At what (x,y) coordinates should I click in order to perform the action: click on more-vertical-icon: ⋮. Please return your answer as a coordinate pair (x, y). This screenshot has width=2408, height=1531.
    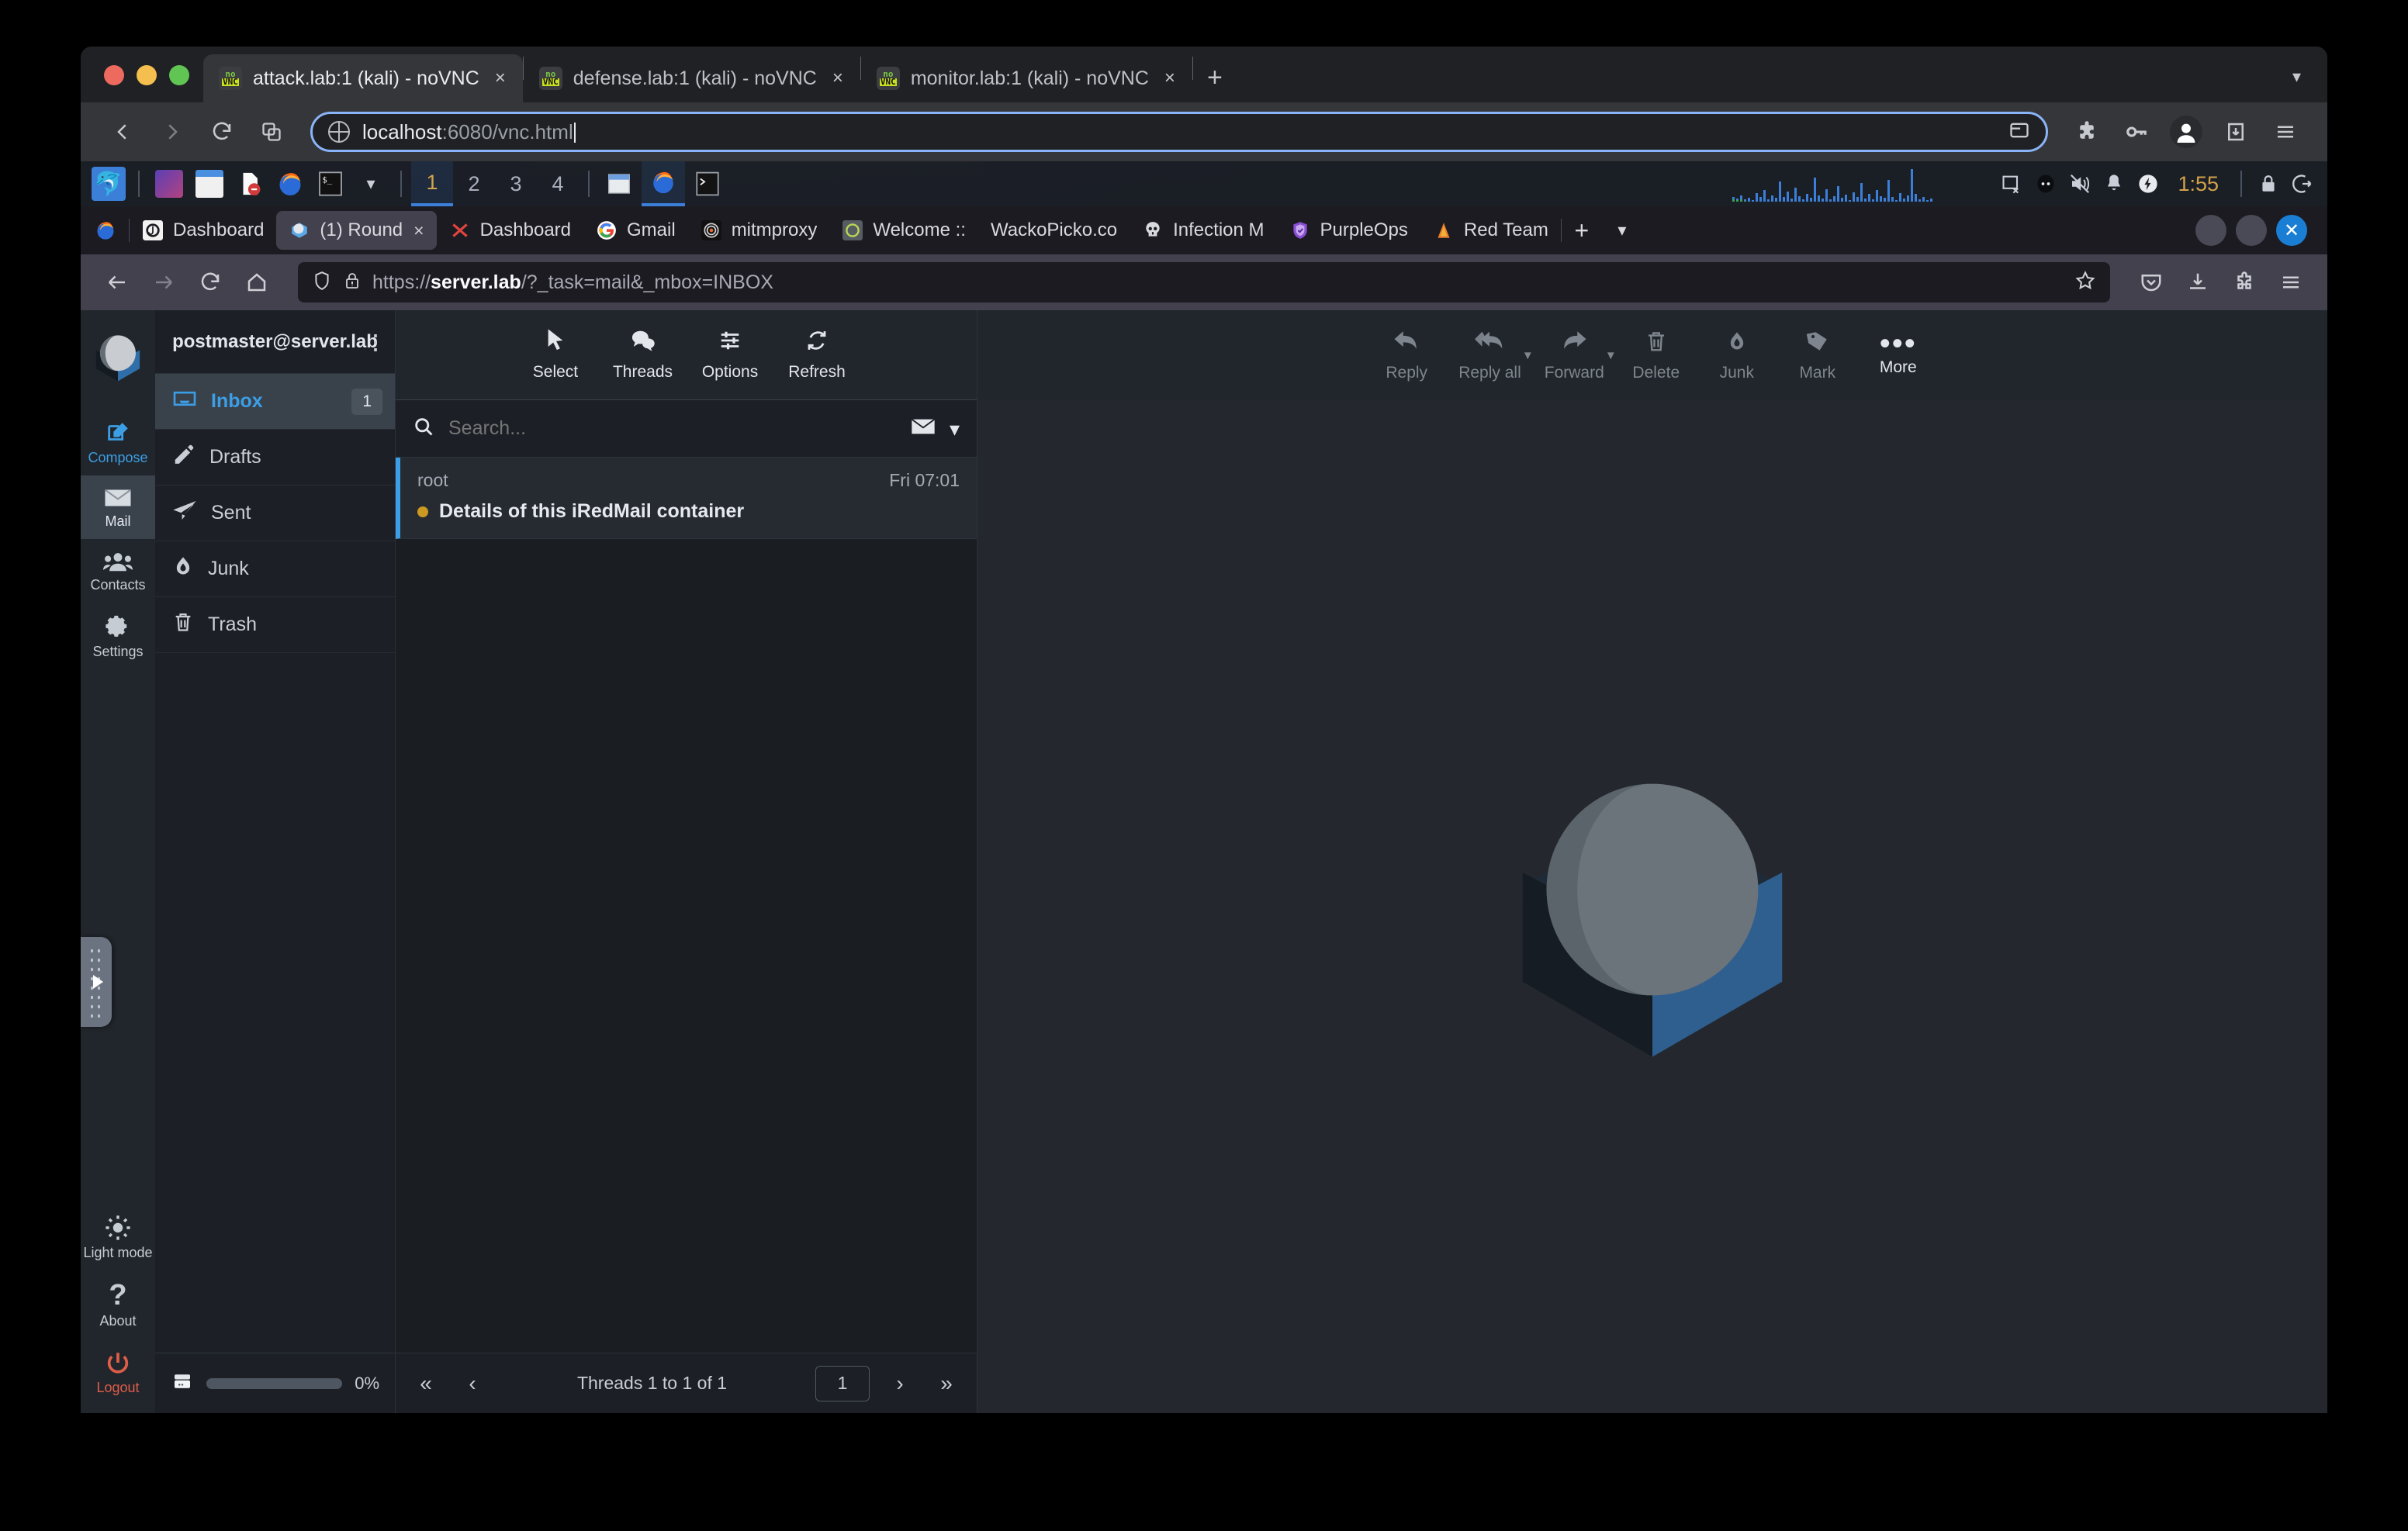
    Looking at the image, I should click on (375, 342).